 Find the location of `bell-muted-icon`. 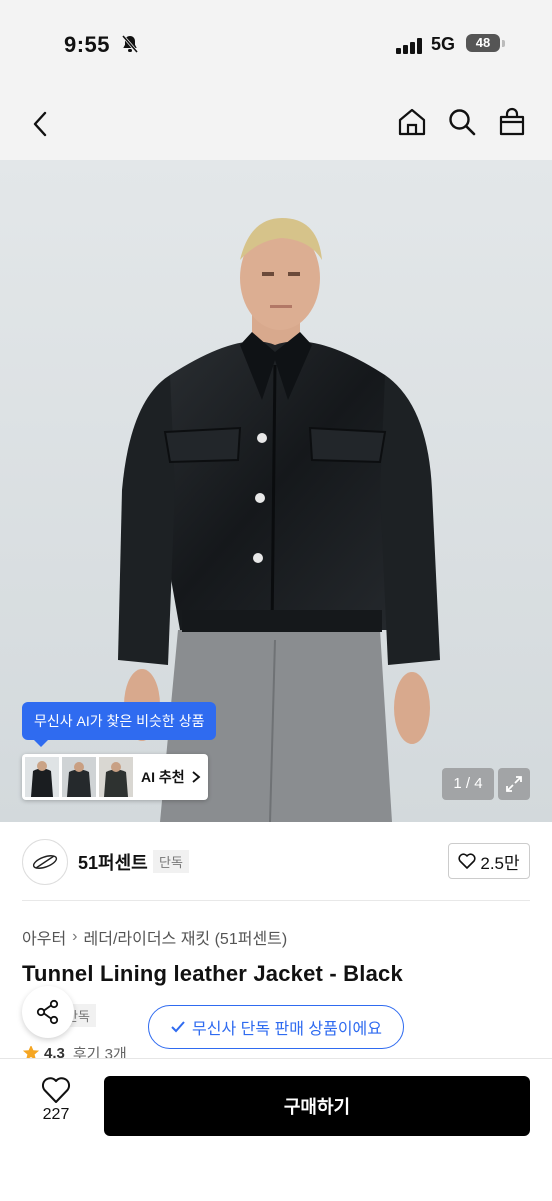

bell-muted-icon is located at coordinates (130, 46).